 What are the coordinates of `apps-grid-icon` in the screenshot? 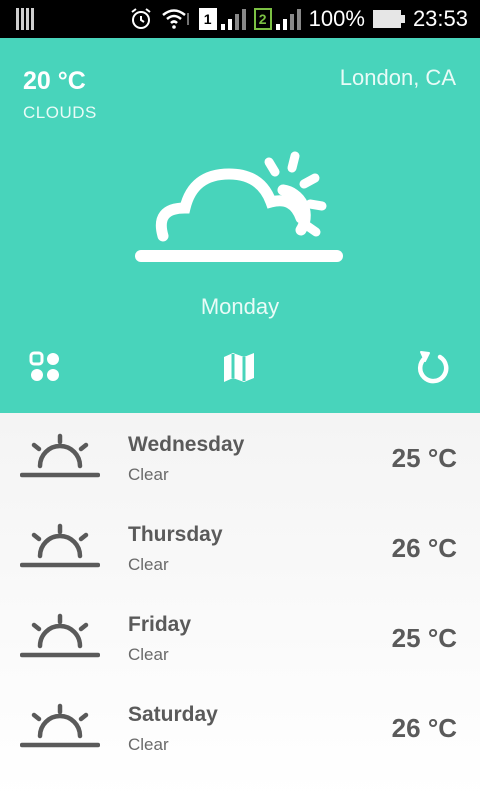 It's located at (44, 366).